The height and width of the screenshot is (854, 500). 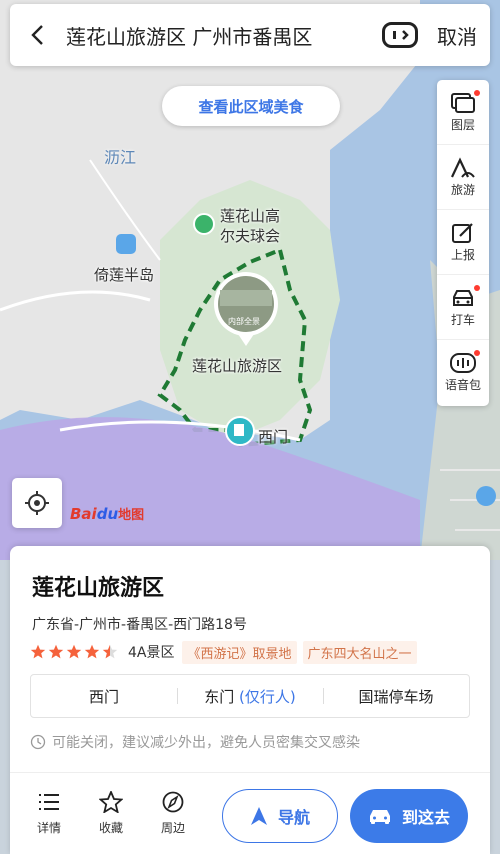 What do you see at coordinates (38, 742) in the screenshot?
I see `clock-icon` at bounding box center [38, 742].